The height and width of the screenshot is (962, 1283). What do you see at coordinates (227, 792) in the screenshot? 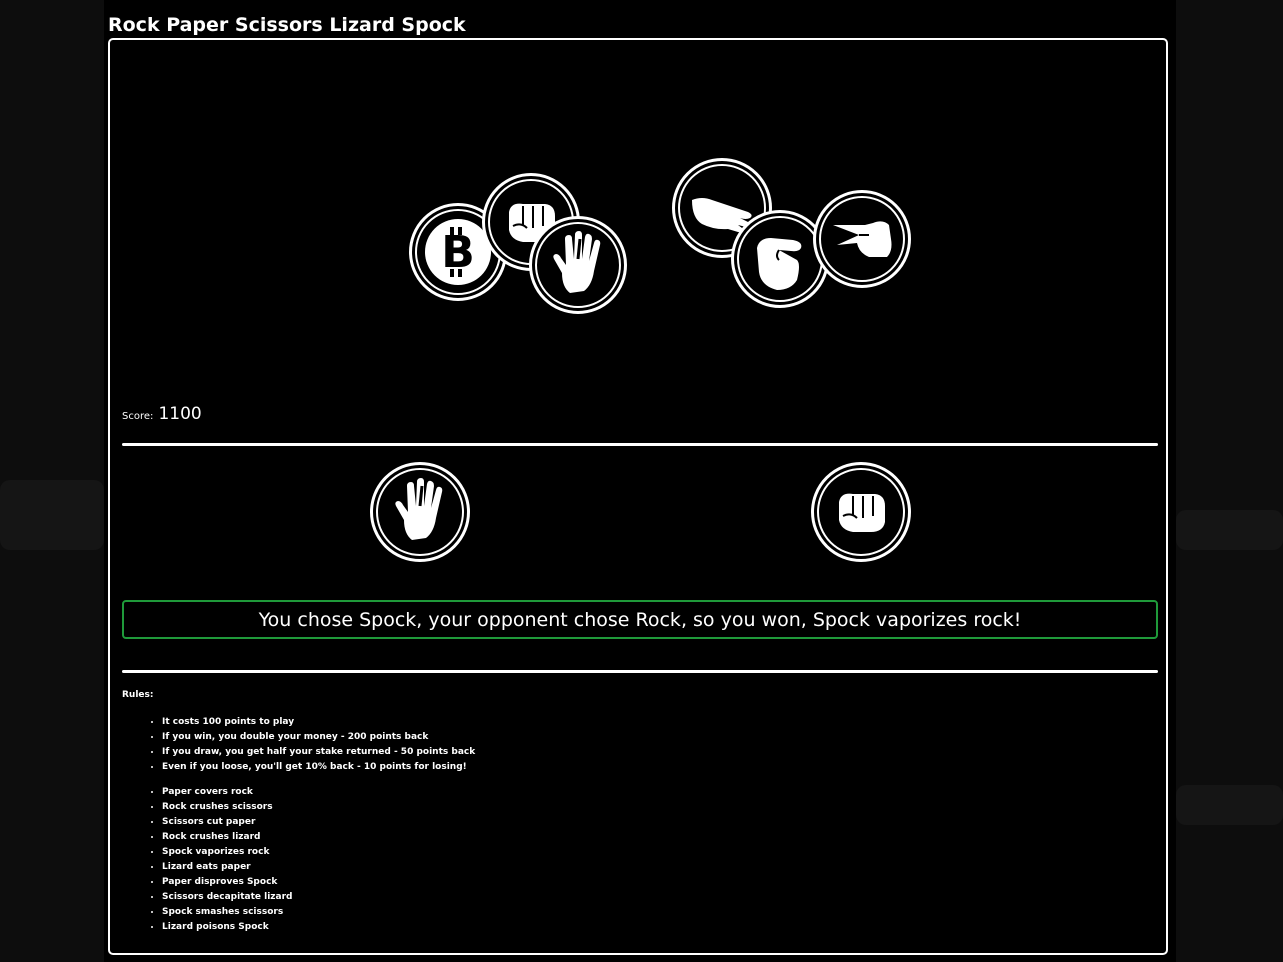
I see `list-item: Paper covers rock` at bounding box center [227, 792].